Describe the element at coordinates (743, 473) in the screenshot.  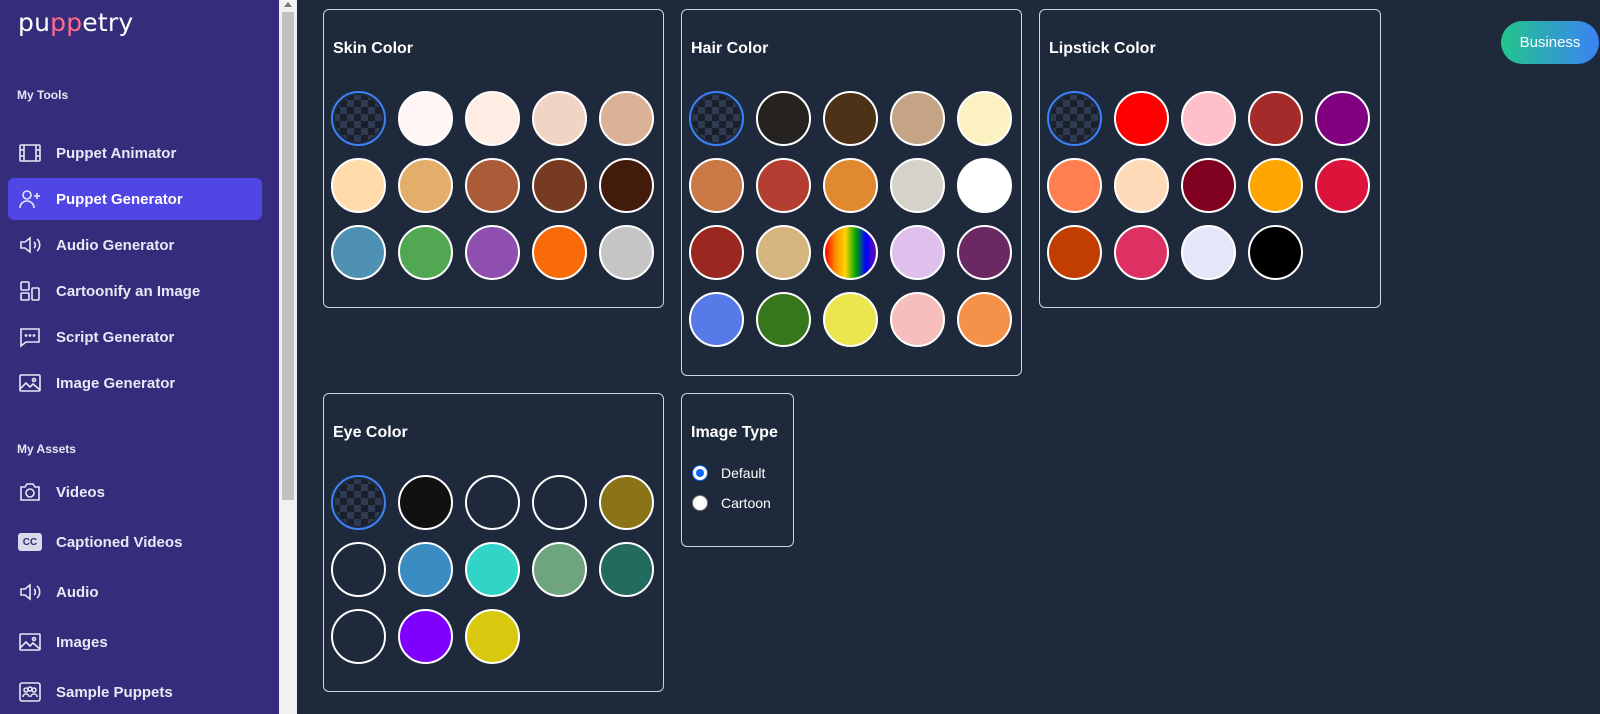
I see `default-label: Default` at that location.